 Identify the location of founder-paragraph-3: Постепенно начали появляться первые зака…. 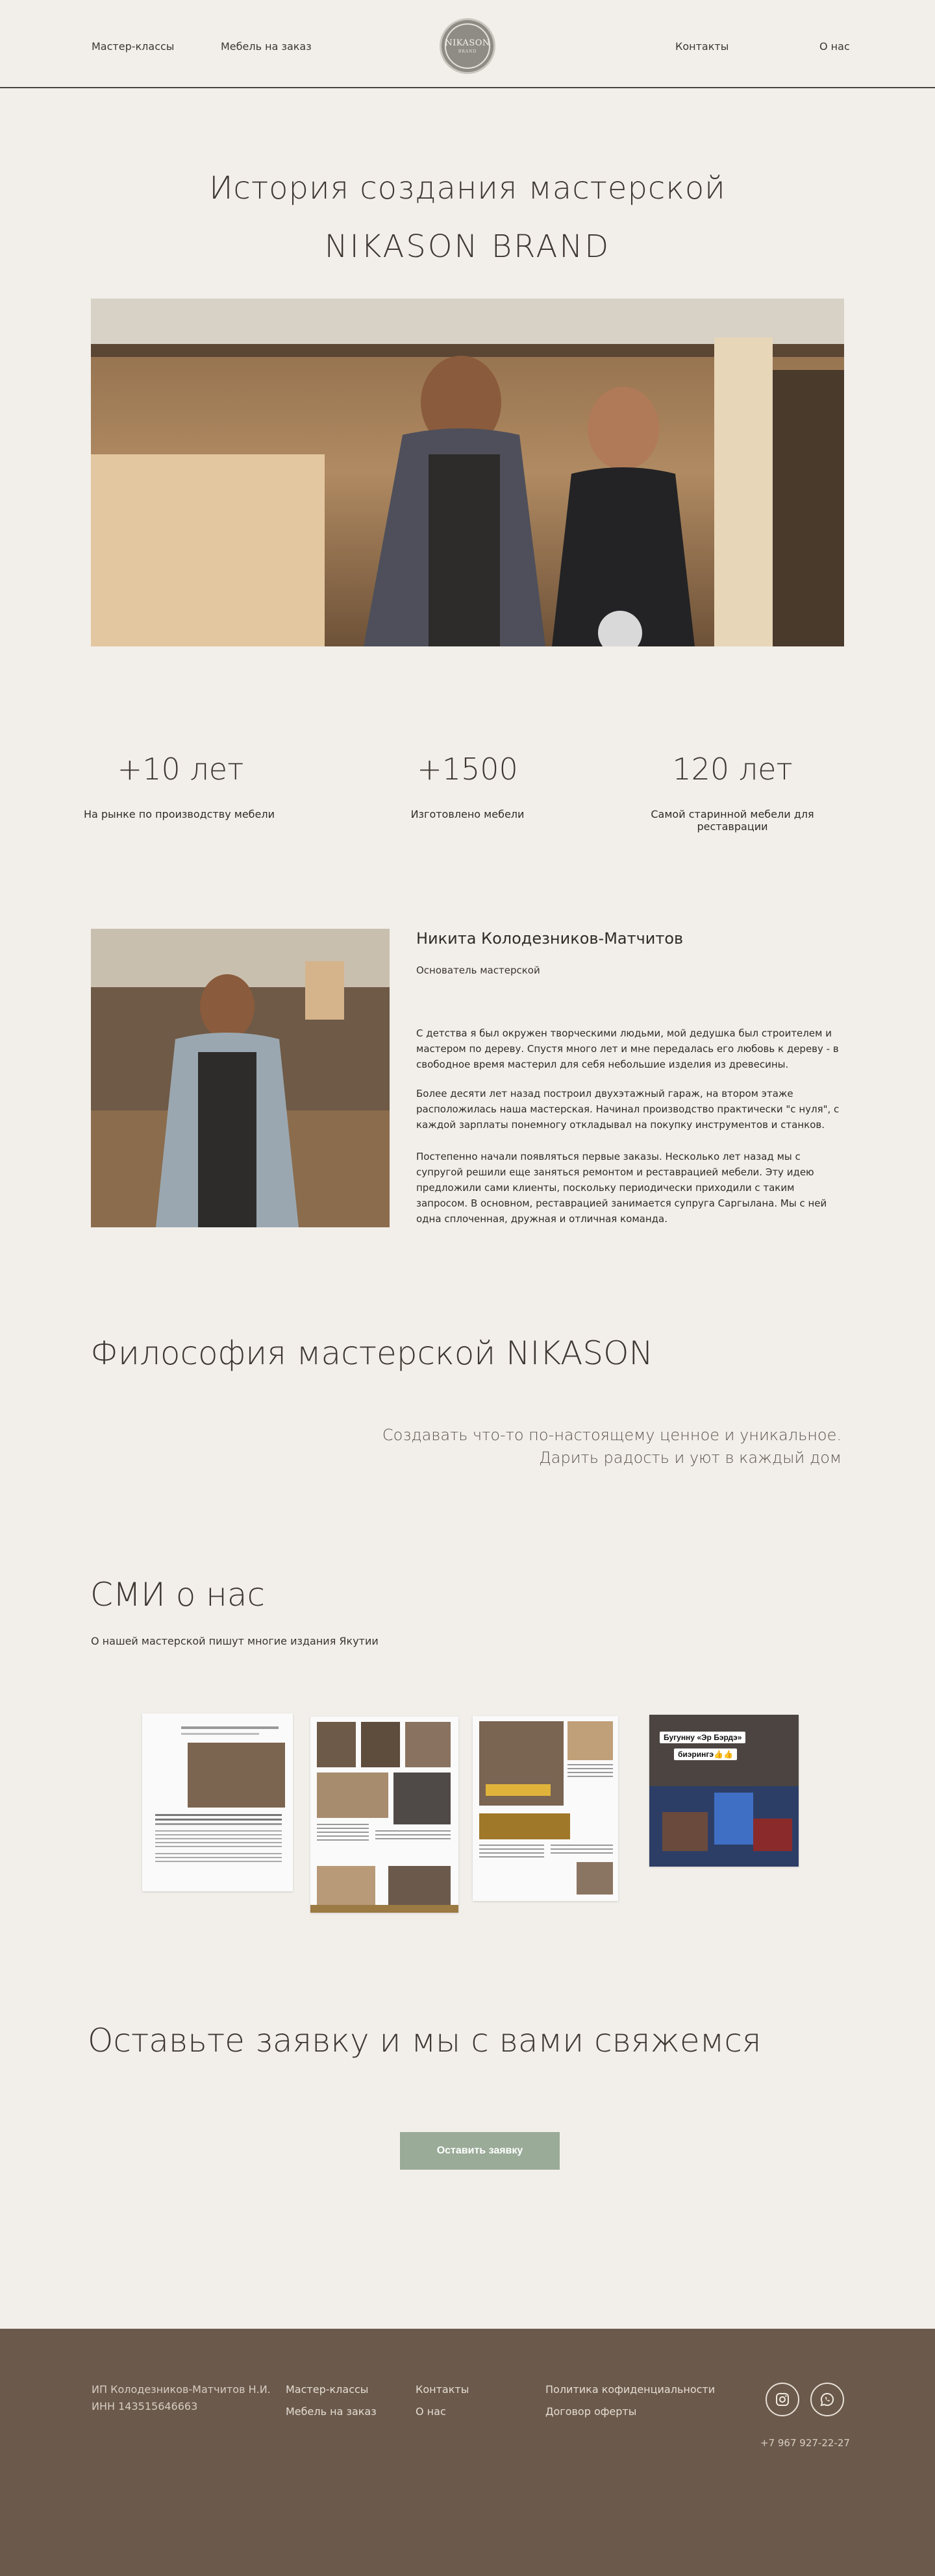
(621, 1188).